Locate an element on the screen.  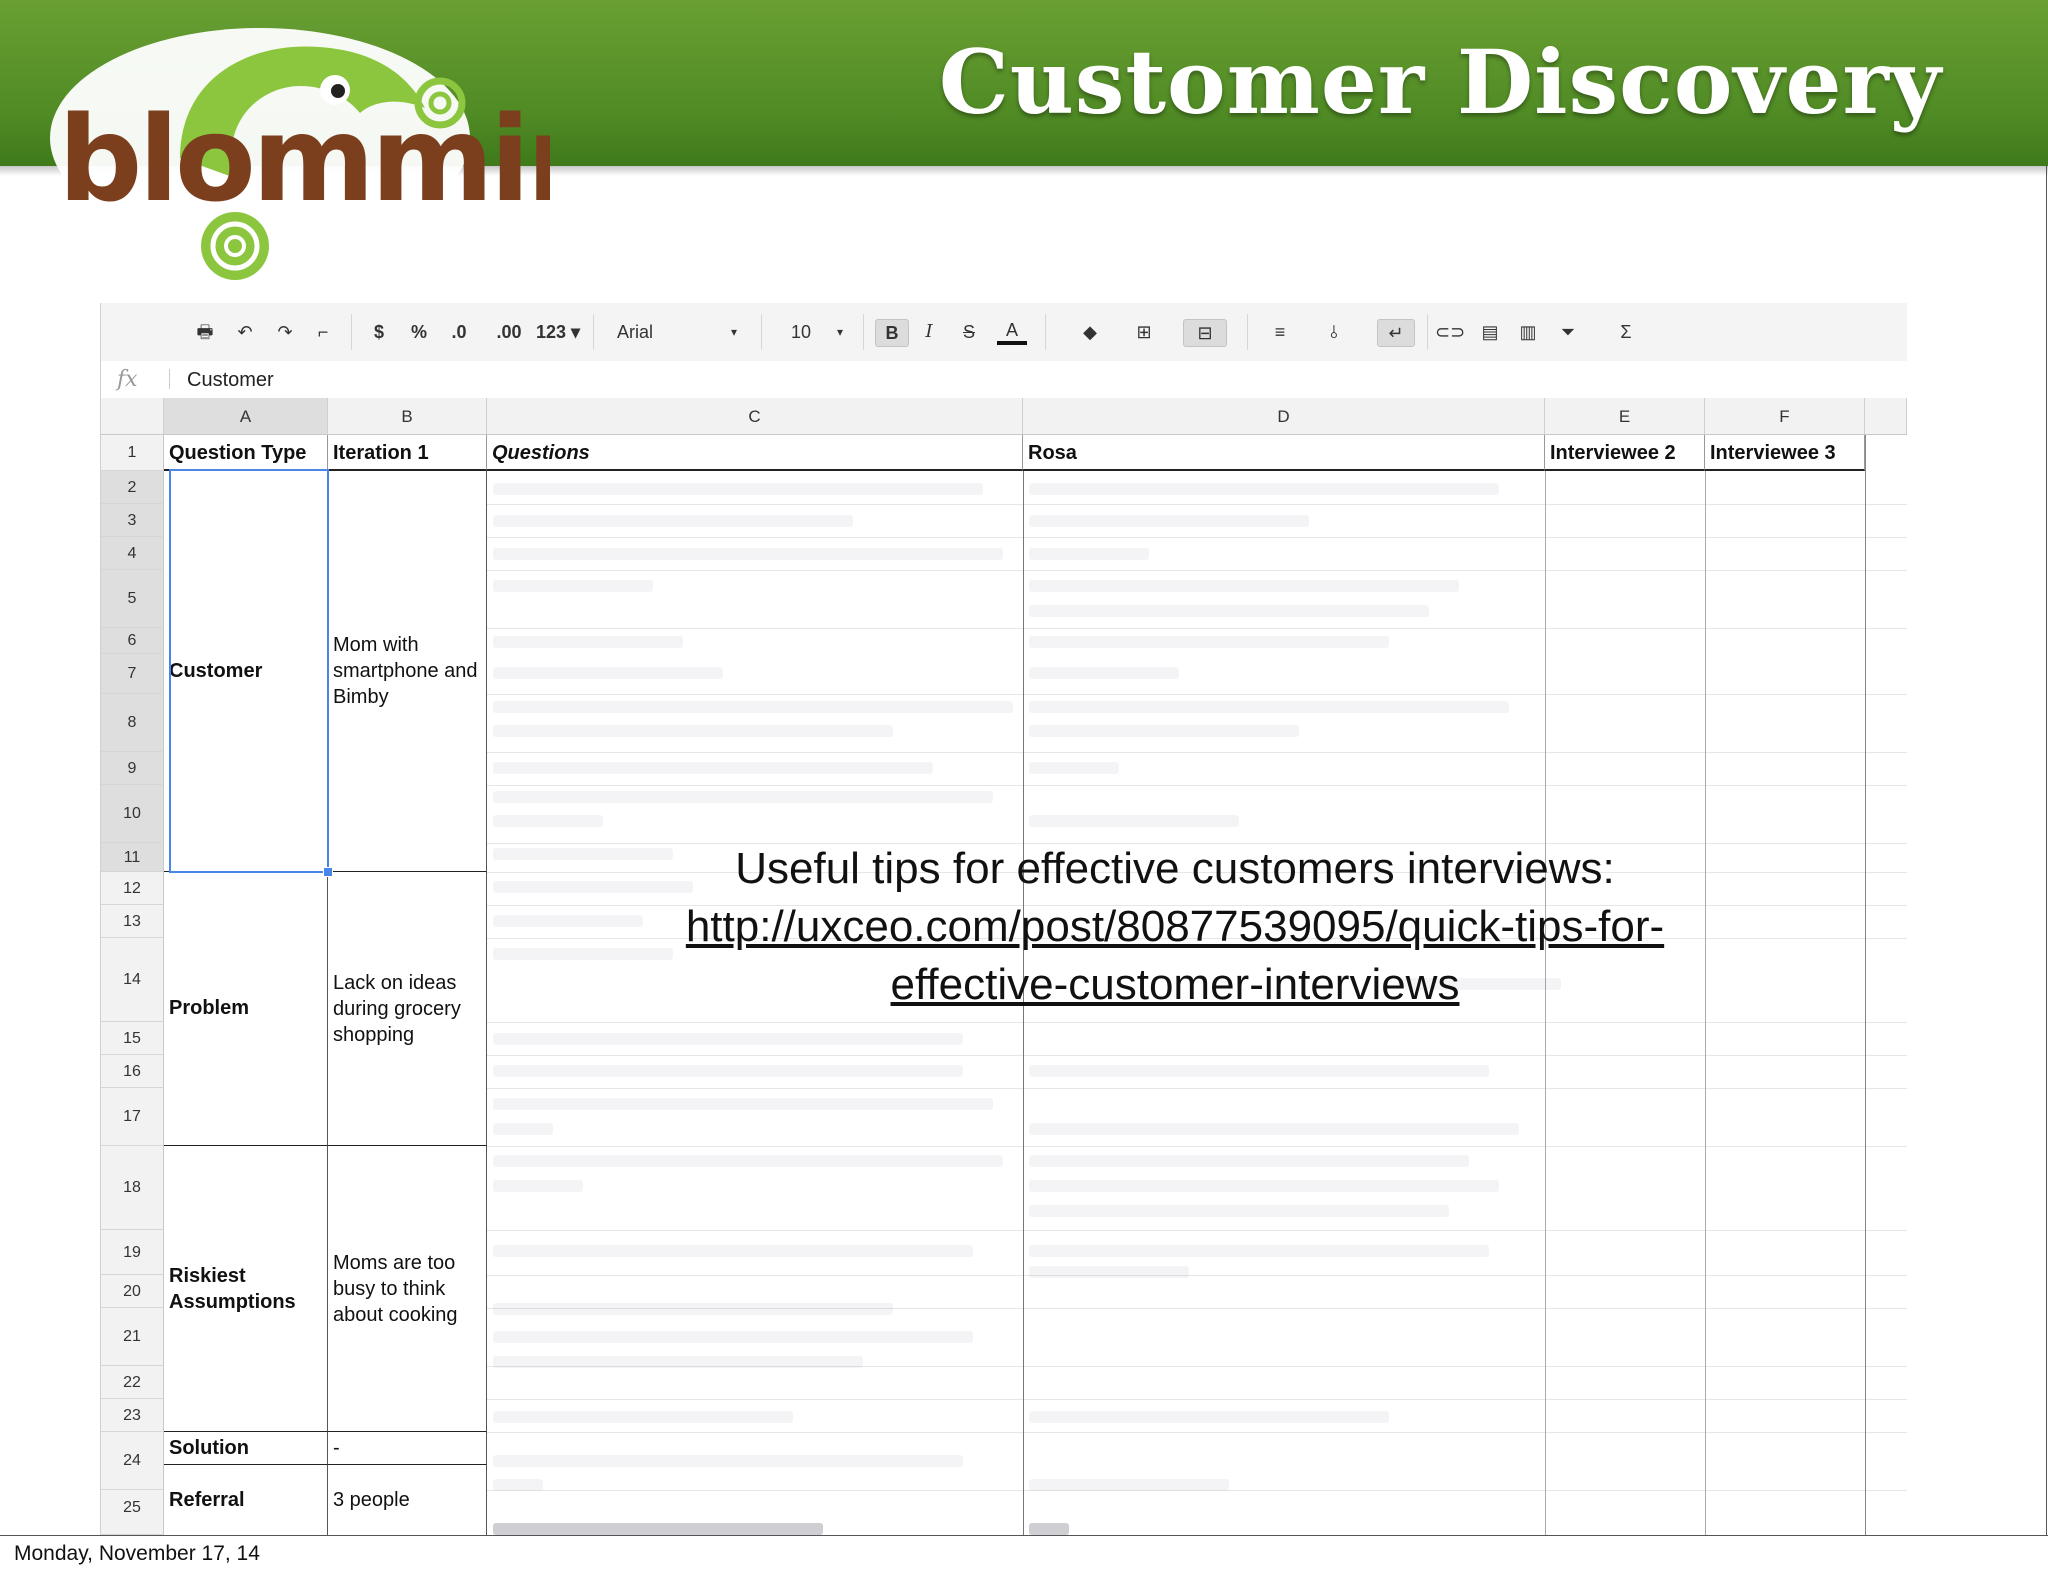
font-size-select: 10 ▾ is located at coordinates (819, 332).